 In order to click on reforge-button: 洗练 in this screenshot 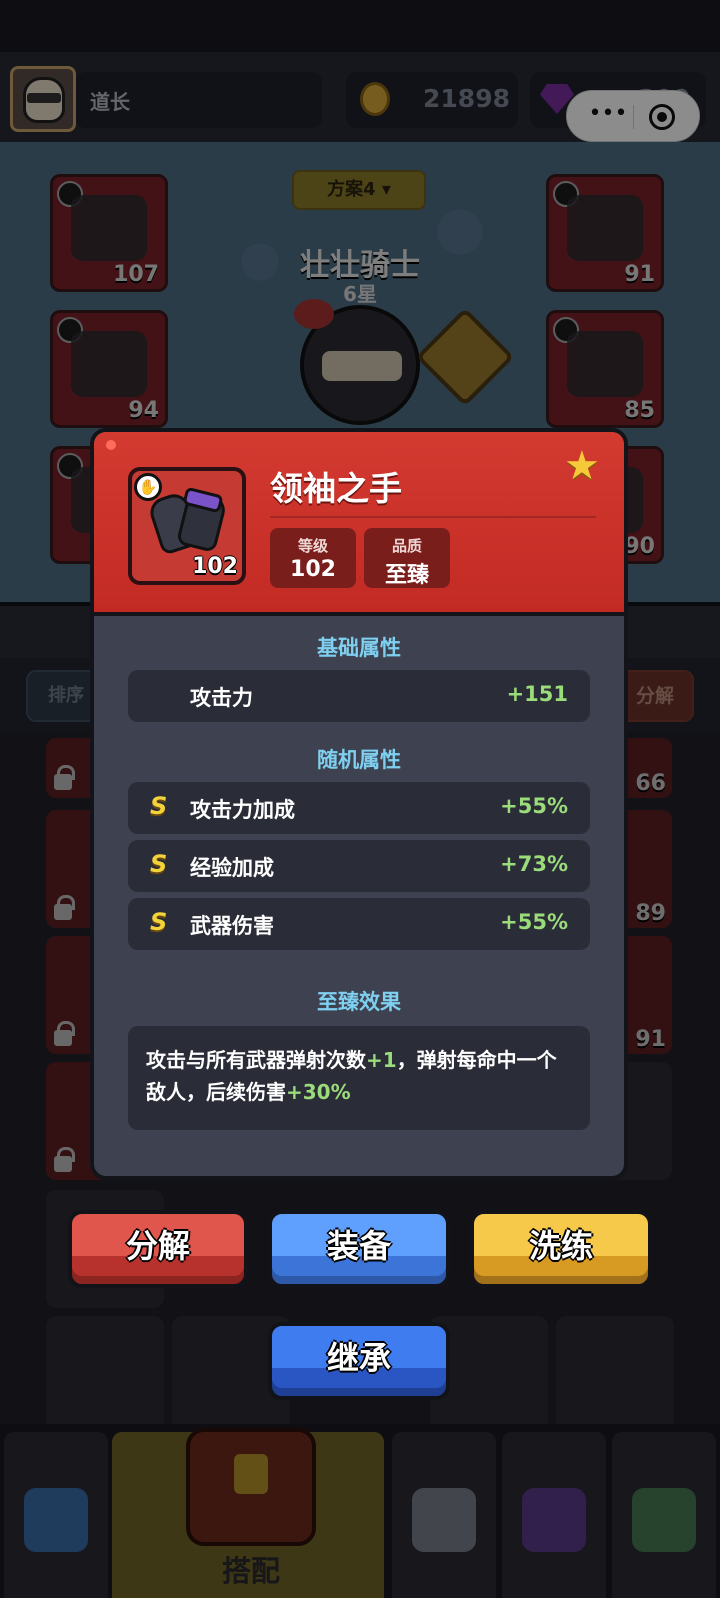, I will do `click(561, 1249)`.